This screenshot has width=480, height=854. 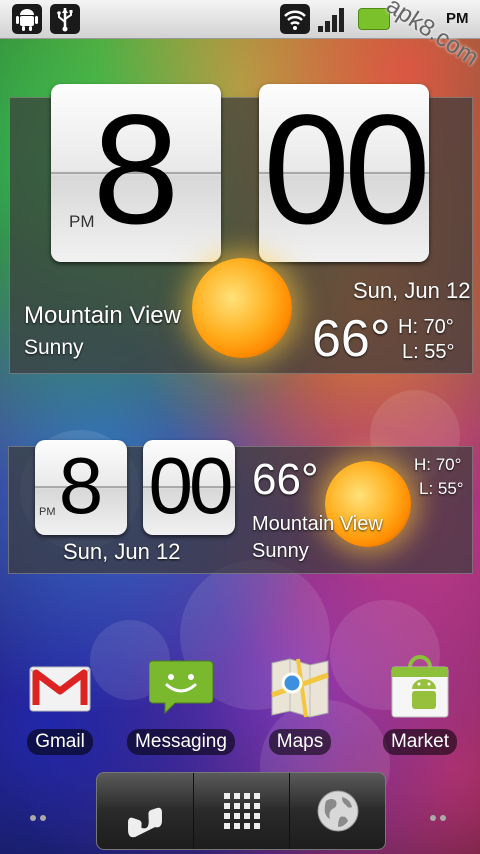 I want to click on app-drawer-icon, so click(x=242, y=811).